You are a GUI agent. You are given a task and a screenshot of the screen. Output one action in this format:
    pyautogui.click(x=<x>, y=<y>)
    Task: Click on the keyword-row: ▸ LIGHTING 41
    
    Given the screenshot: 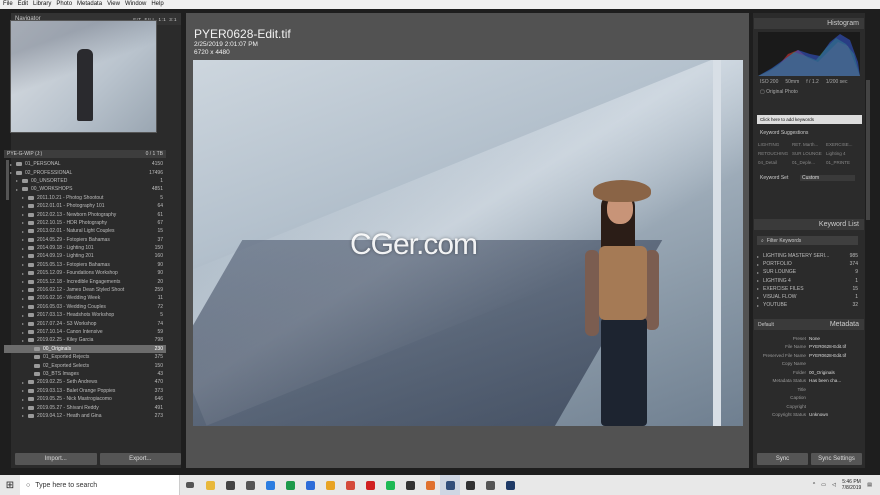 What is the action you would take?
    pyautogui.click(x=809, y=281)
    